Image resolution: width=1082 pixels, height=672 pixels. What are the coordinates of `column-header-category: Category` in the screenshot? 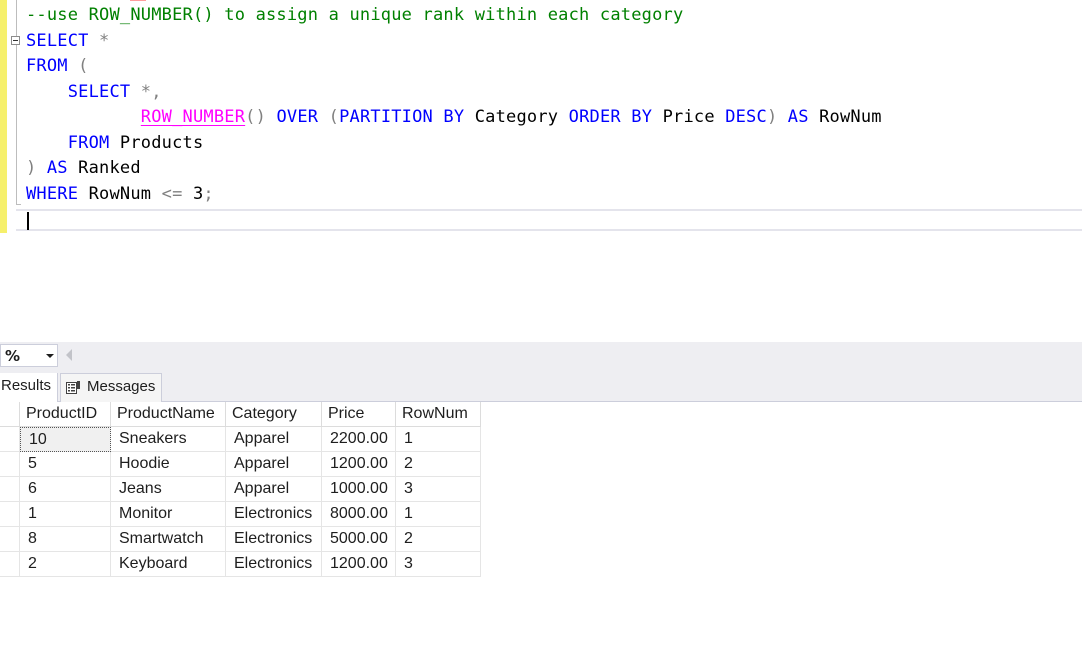 It's located at (274, 414).